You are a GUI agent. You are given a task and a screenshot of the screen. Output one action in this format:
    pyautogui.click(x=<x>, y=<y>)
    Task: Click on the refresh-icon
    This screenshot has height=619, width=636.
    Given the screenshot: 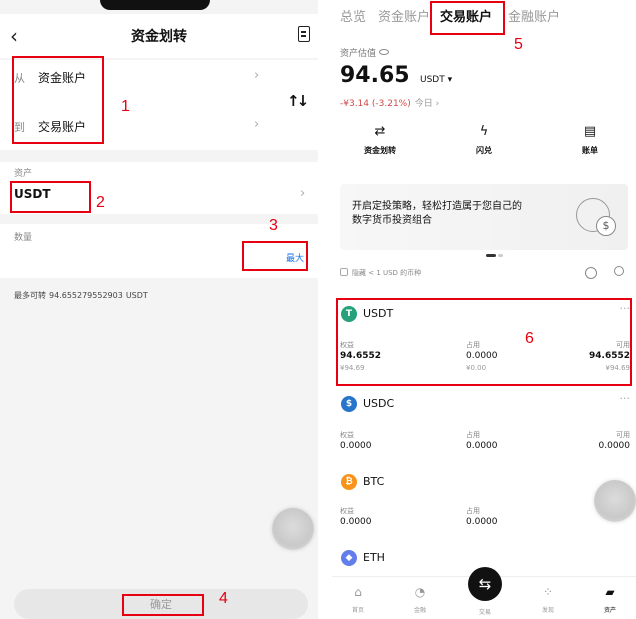 What is the action you would take?
    pyautogui.click(x=591, y=273)
    